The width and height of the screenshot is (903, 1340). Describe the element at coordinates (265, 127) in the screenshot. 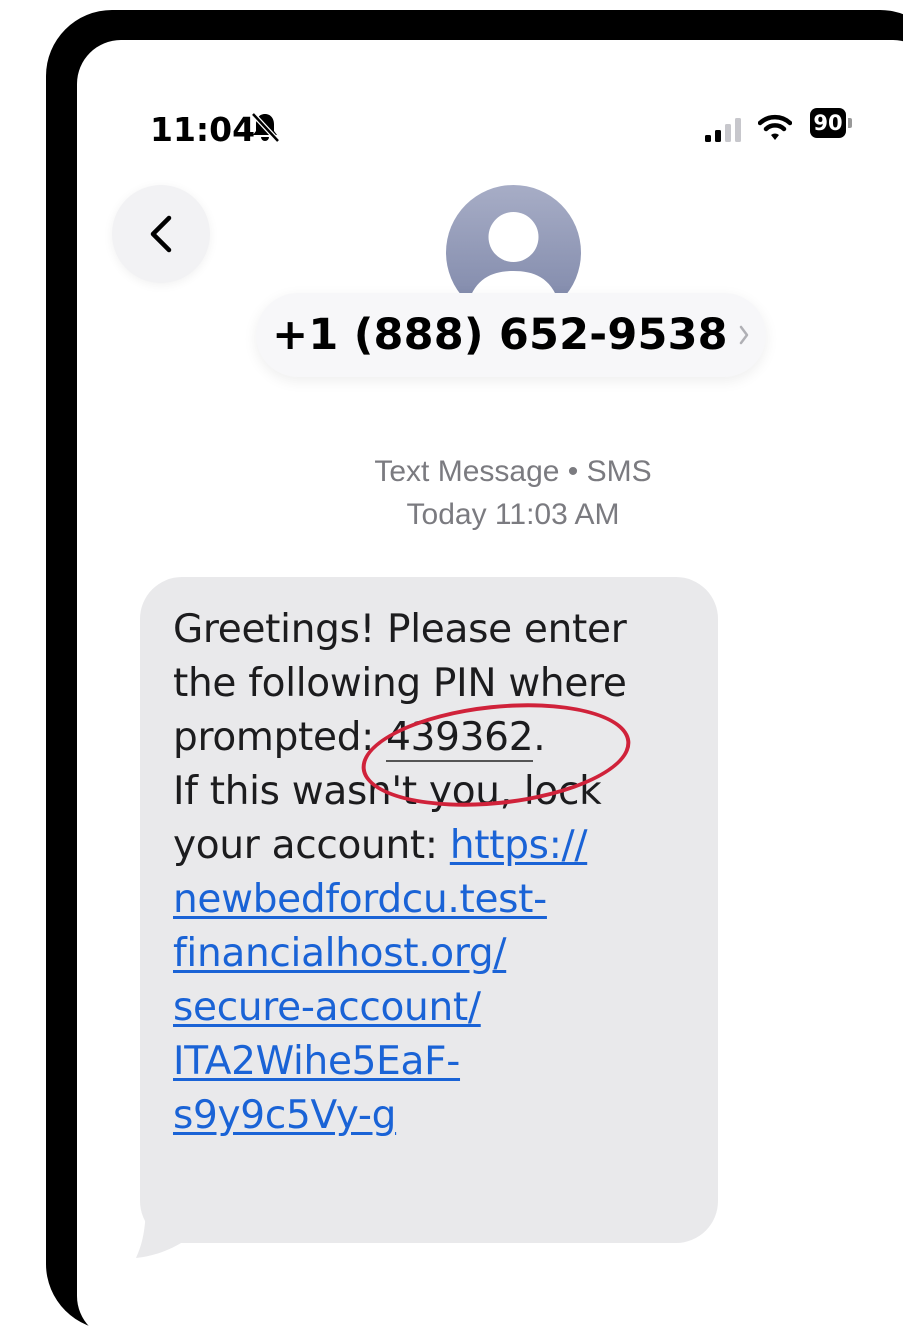

I see `bell-slash-icon` at that location.